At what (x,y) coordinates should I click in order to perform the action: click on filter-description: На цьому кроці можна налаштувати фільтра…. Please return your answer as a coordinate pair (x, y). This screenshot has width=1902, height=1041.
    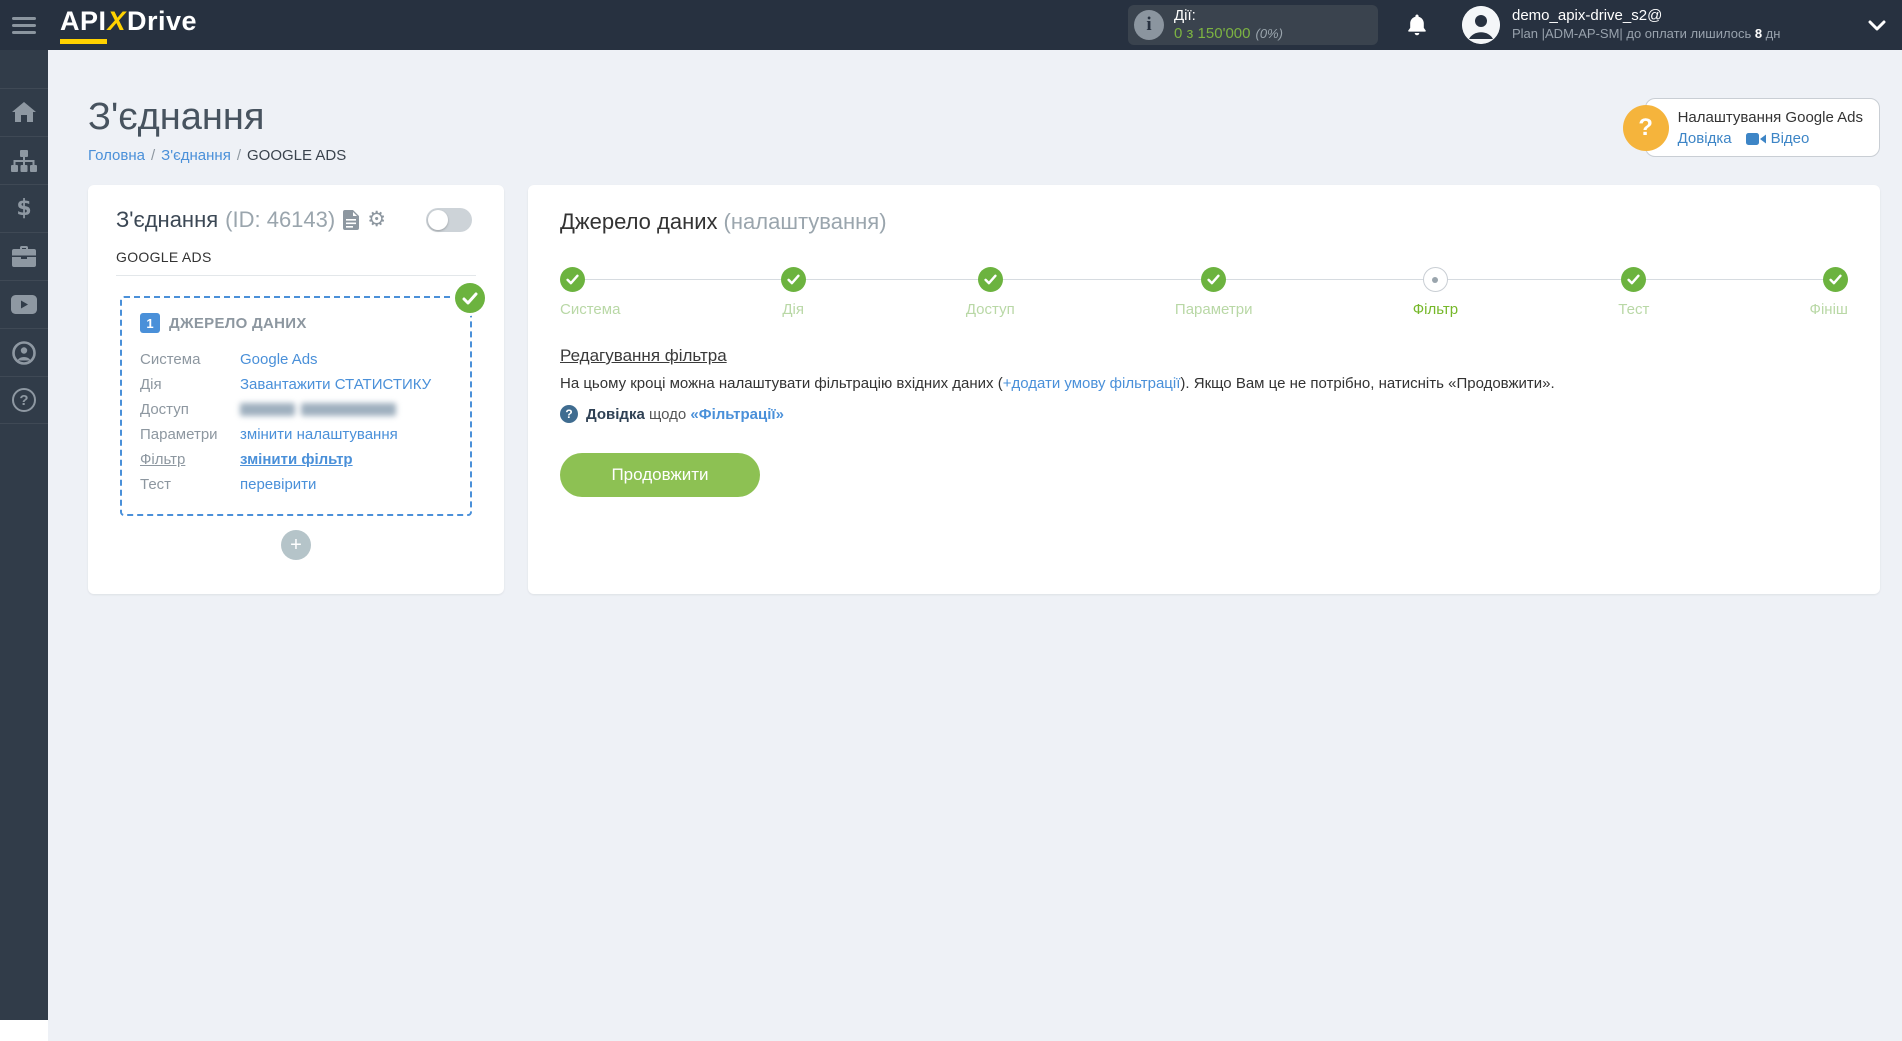
    Looking at the image, I should click on (1057, 383).